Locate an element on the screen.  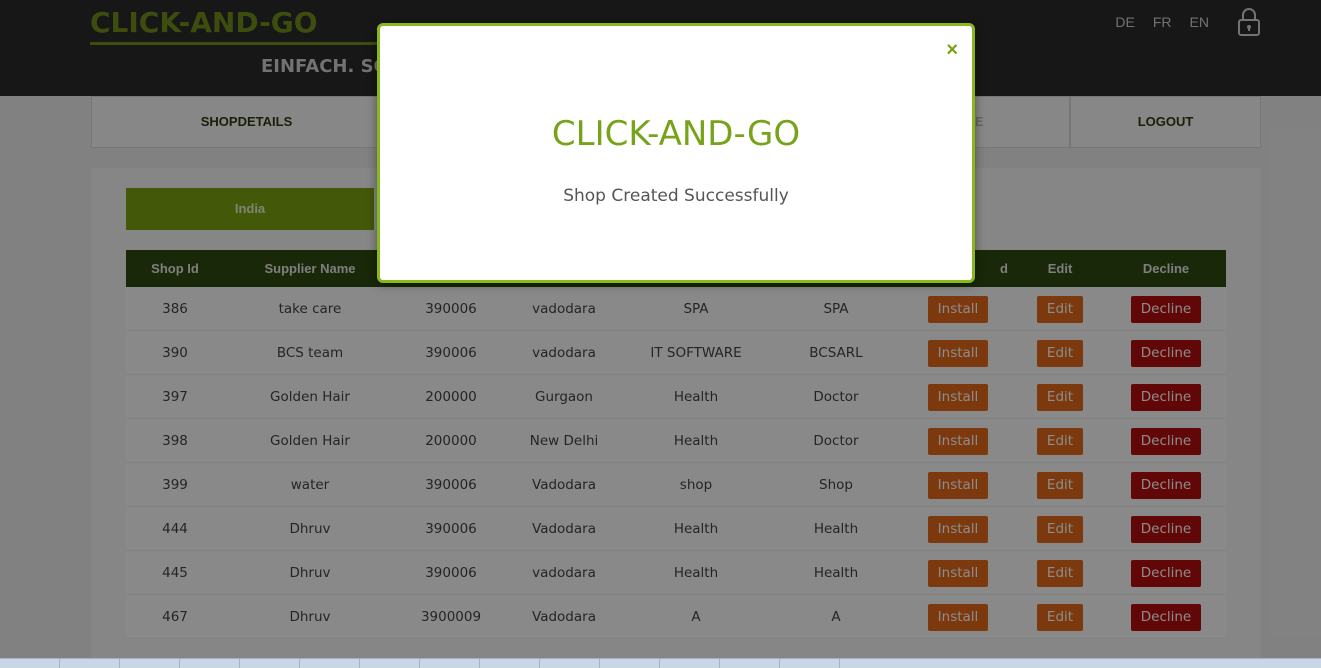
modal-title: CLICK-AND-GO is located at coordinates (676, 134).